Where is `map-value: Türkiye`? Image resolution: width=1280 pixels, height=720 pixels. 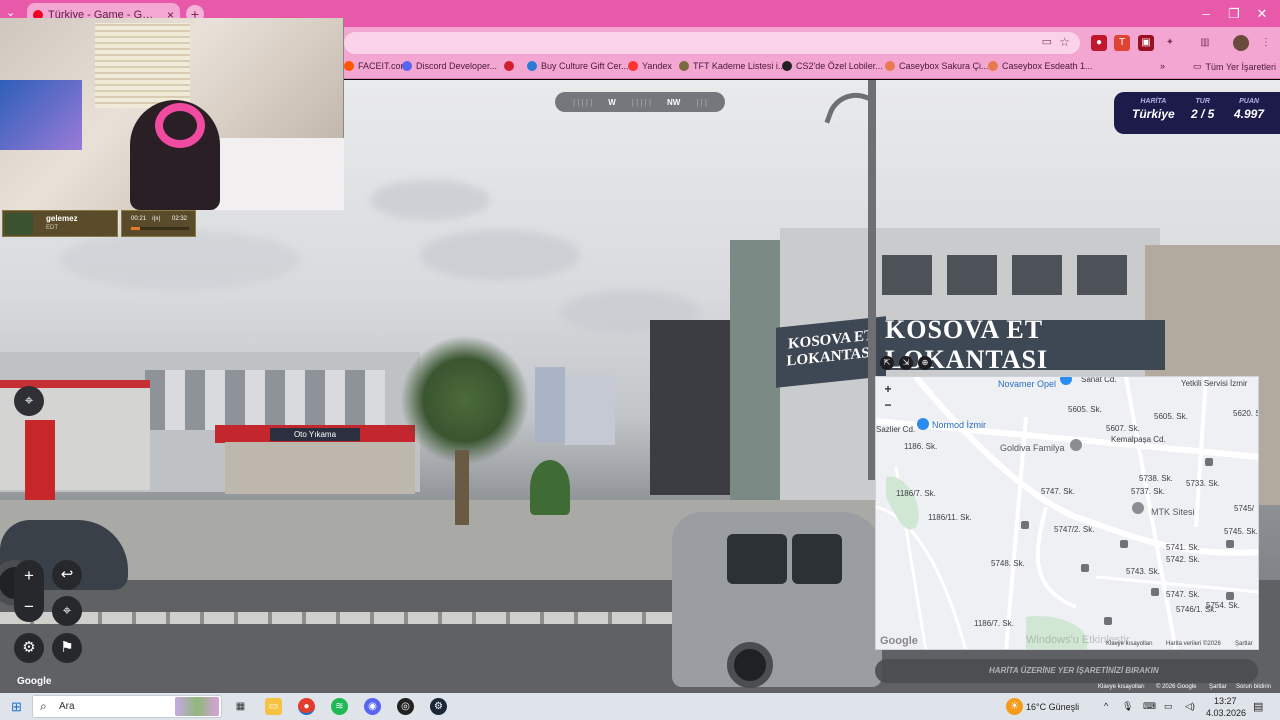 map-value: Türkiye is located at coordinates (1153, 114).